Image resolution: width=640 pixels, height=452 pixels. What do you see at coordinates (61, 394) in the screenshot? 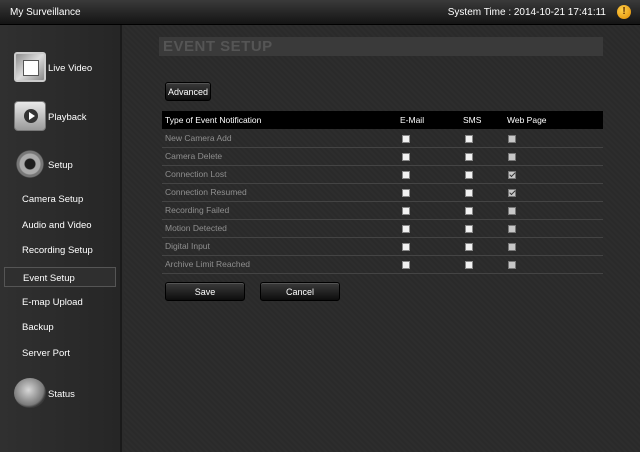
I see `nav-status-label: Status` at bounding box center [61, 394].